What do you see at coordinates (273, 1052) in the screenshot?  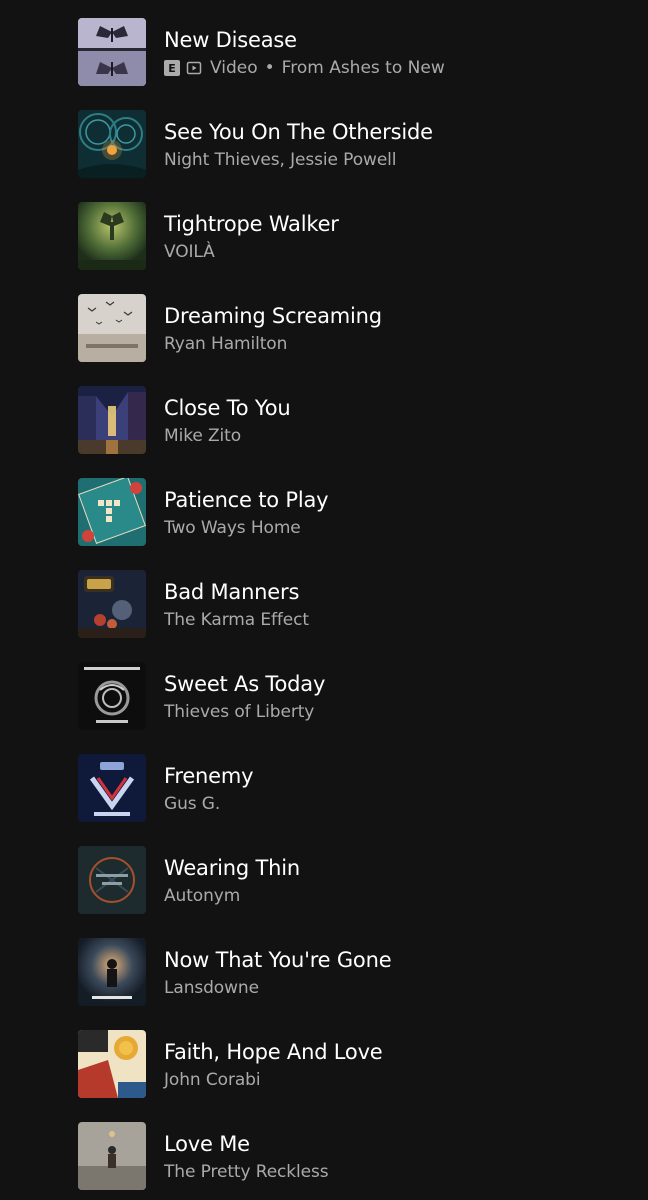 I see `track-title: Faith, Hope And Love` at bounding box center [273, 1052].